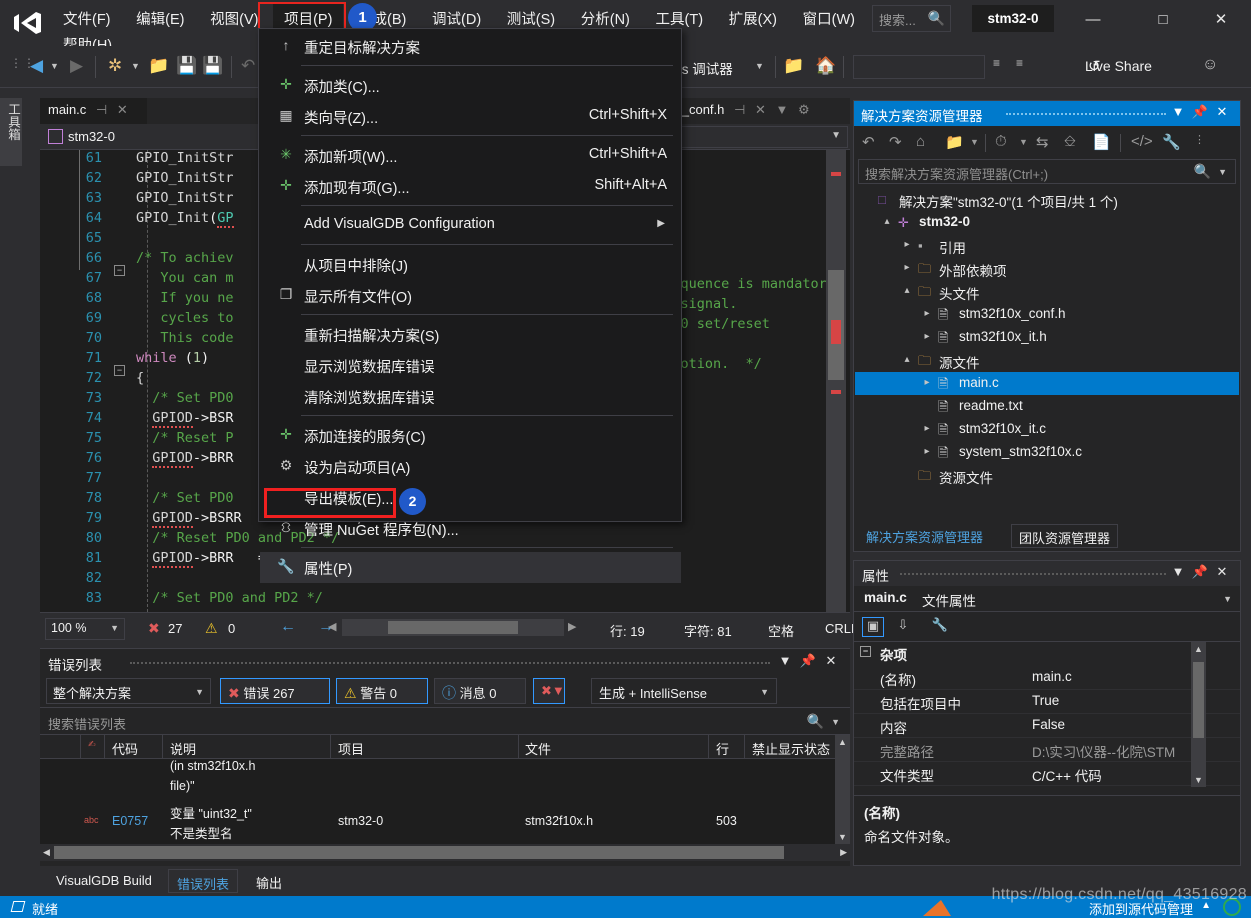  I want to click on tree-item-stm32-011: □ 解决方案"stm32-0"(1 个项目/共 1 个), so click(1047, 199).